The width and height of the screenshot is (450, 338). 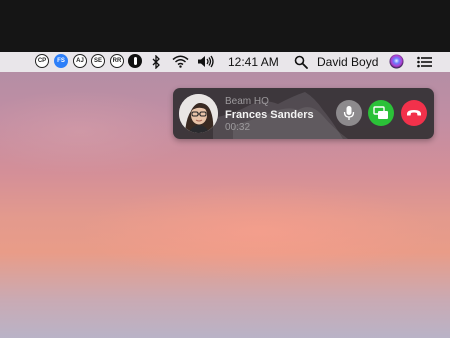 I want to click on user-badge-fs: FS, so click(x=61, y=61).